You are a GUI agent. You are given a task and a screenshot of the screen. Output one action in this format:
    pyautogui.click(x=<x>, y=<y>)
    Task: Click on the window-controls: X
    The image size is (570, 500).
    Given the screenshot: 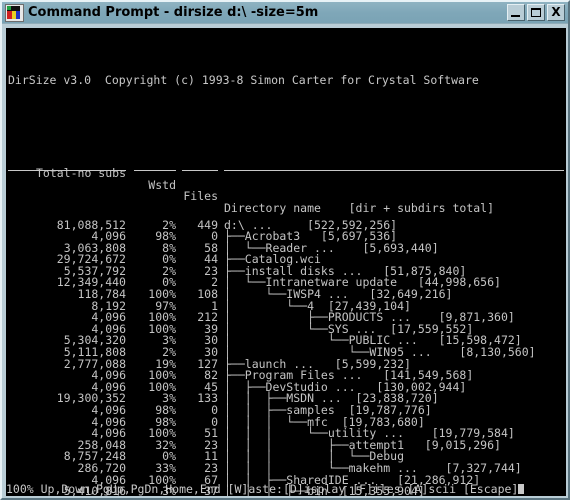 What is the action you would take?
    pyautogui.click(x=536, y=12)
    